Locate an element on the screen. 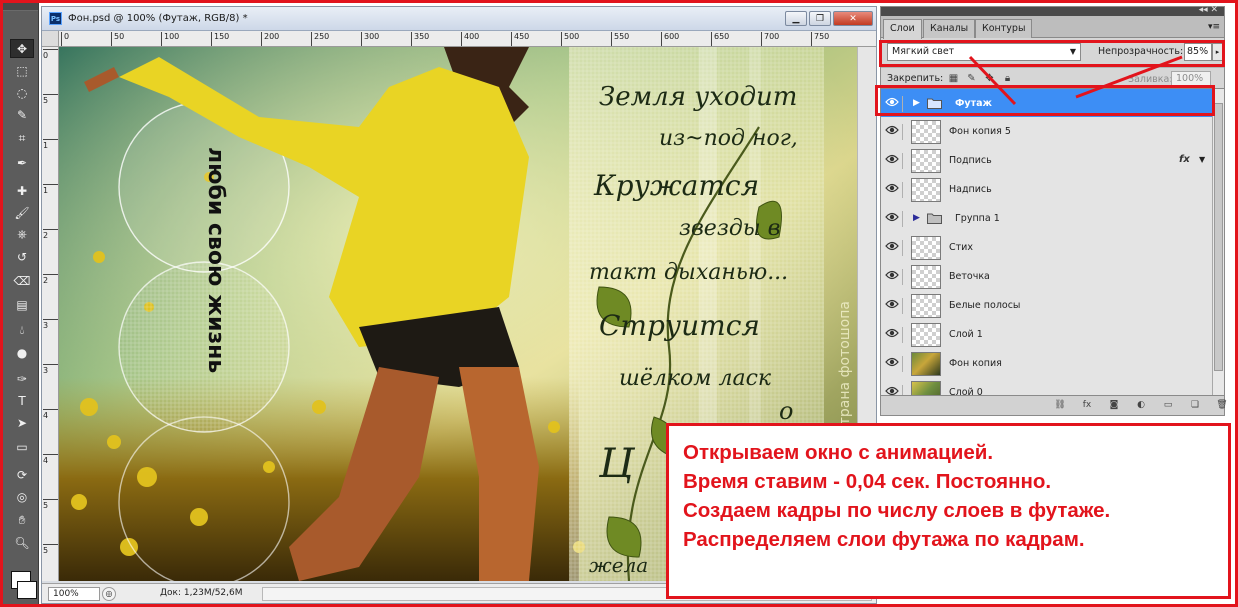 This screenshot has height=607, width=1238. zoom-level-field: 100% is located at coordinates (74, 594).